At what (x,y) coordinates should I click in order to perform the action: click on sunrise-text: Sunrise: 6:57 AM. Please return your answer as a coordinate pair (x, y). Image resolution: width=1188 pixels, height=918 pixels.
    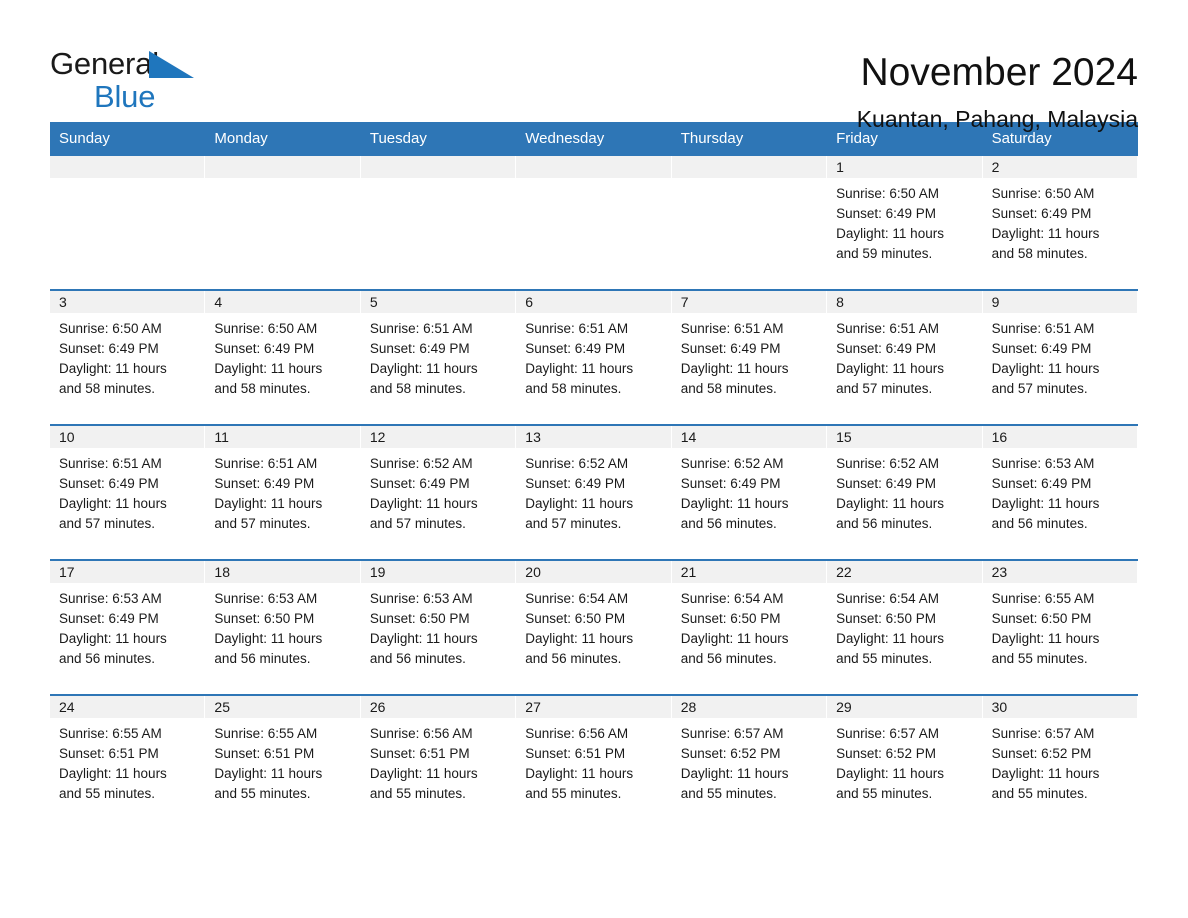
    Looking at the image, I should click on (1043, 733).